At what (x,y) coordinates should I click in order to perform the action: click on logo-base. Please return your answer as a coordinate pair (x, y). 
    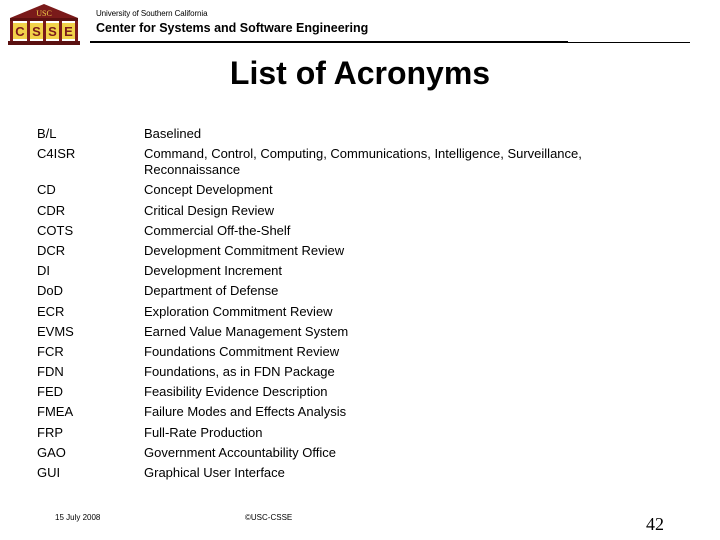
    Looking at the image, I should click on (44, 43).